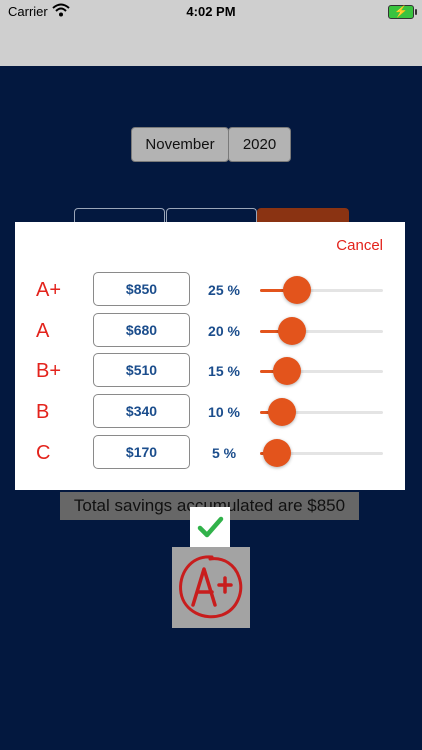 The image size is (422, 750). What do you see at coordinates (43, 331) in the screenshot?
I see `grade-label: A` at bounding box center [43, 331].